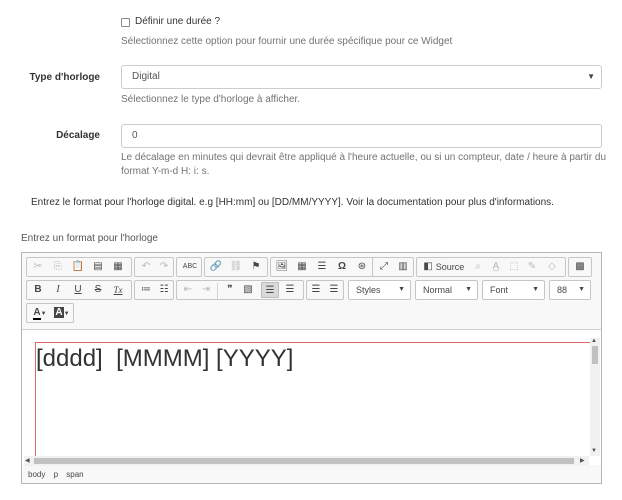 The image size is (622, 500). Describe the element at coordinates (594, 341) in the screenshot. I see `scroll-up-icon: ▲` at that location.